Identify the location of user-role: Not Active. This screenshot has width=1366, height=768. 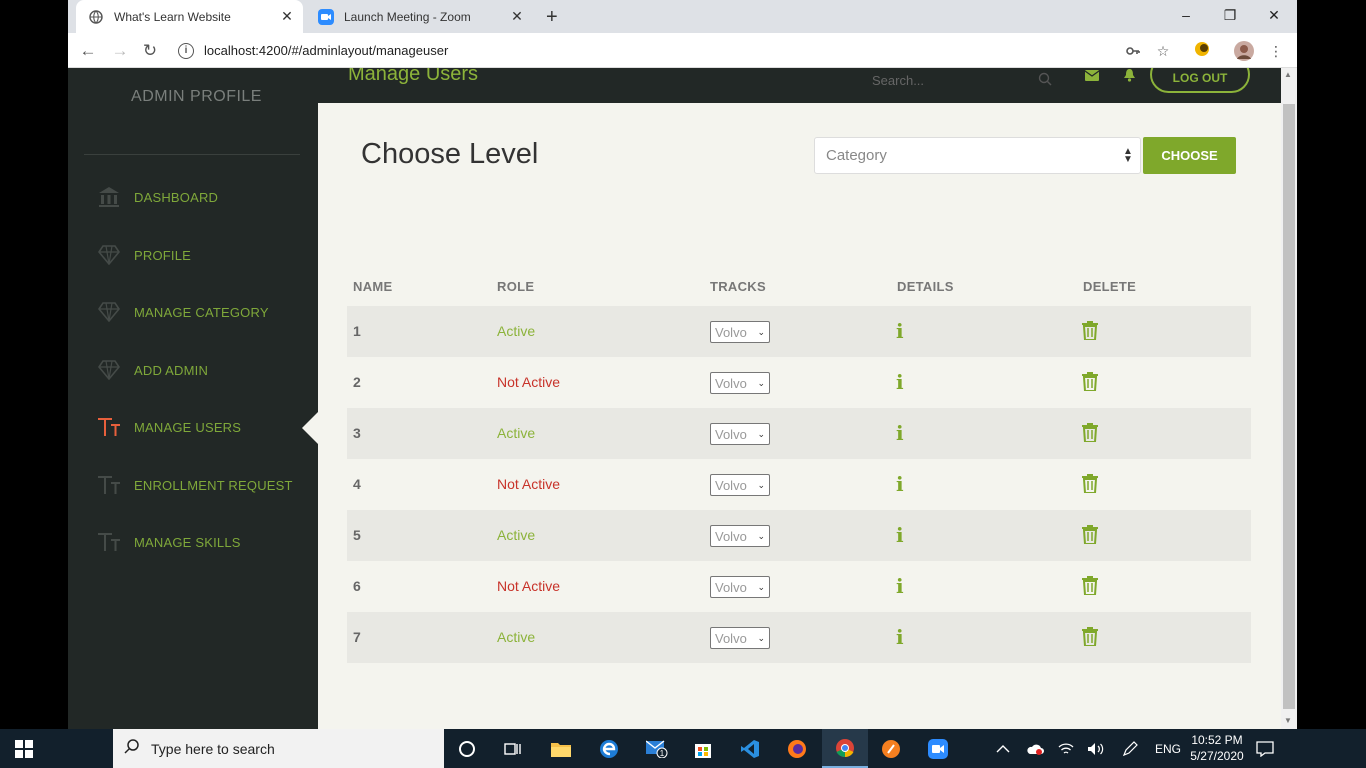
(529, 382).